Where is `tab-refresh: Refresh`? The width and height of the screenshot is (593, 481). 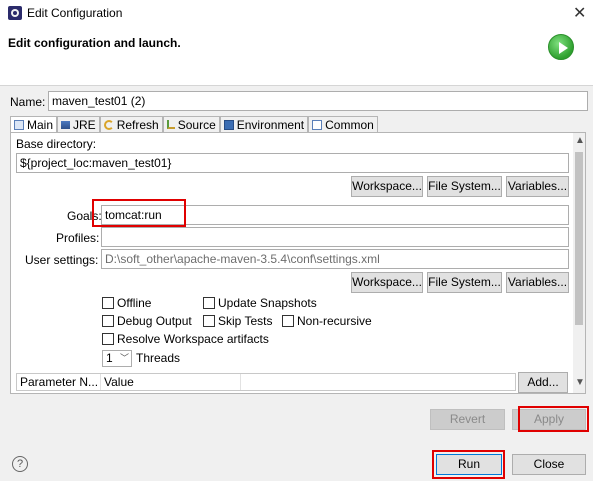 tab-refresh: Refresh is located at coordinates (131, 124).